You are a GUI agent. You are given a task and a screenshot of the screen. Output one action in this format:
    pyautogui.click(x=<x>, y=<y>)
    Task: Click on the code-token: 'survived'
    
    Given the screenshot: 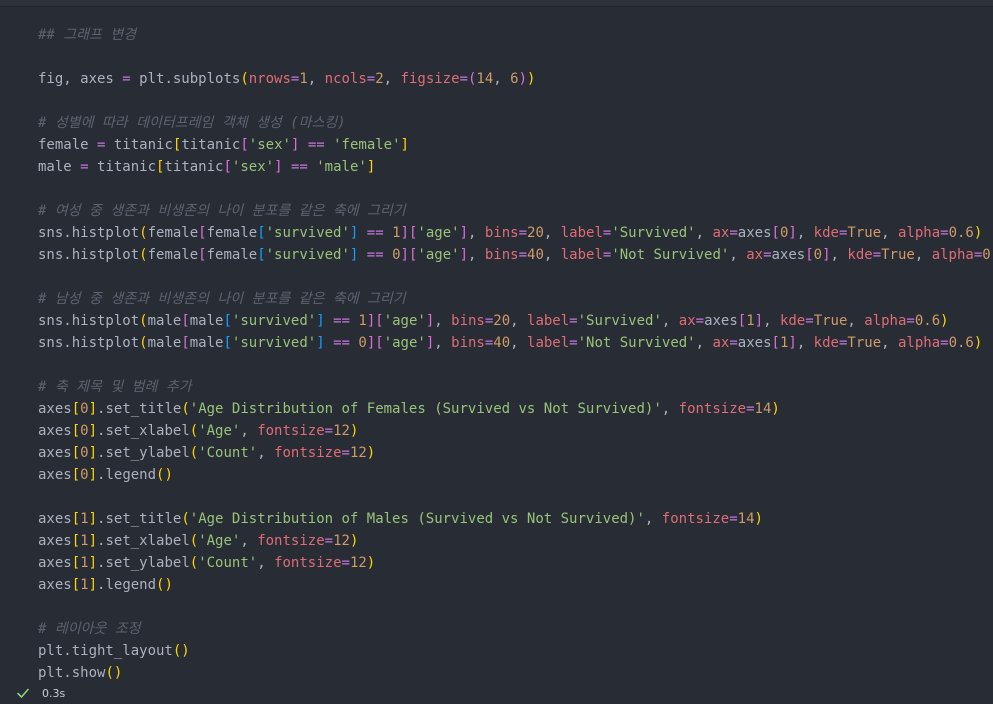 What is the action you would take?
    pyautogui.click(x=307, y=233)
    